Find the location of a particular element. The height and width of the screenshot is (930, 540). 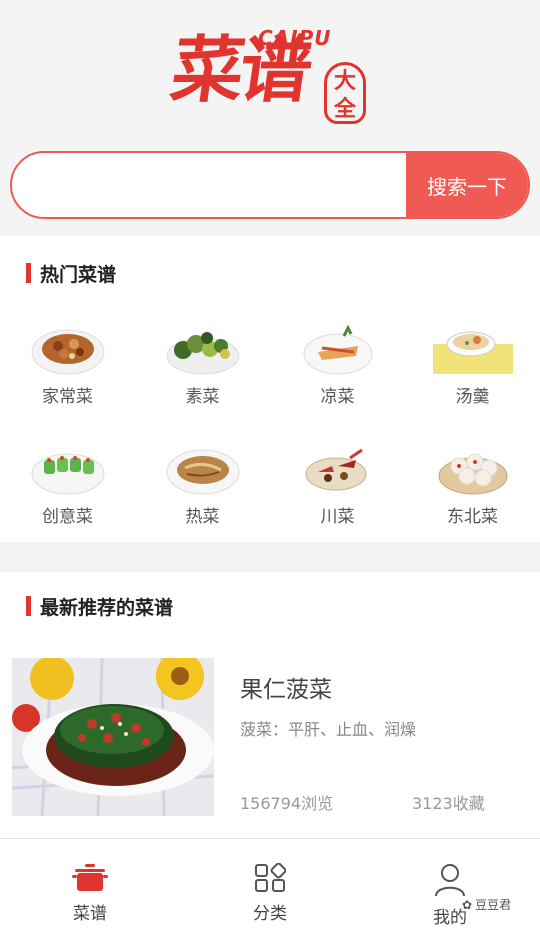

category-vegetable-dish: 素菜 is located at coordinates (202, 371).